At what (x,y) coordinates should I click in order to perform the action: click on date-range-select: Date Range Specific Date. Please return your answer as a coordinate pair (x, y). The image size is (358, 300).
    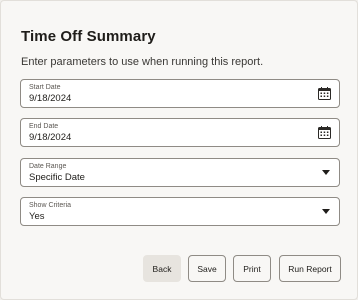
    Looking at the image, I should click on (180, 172).